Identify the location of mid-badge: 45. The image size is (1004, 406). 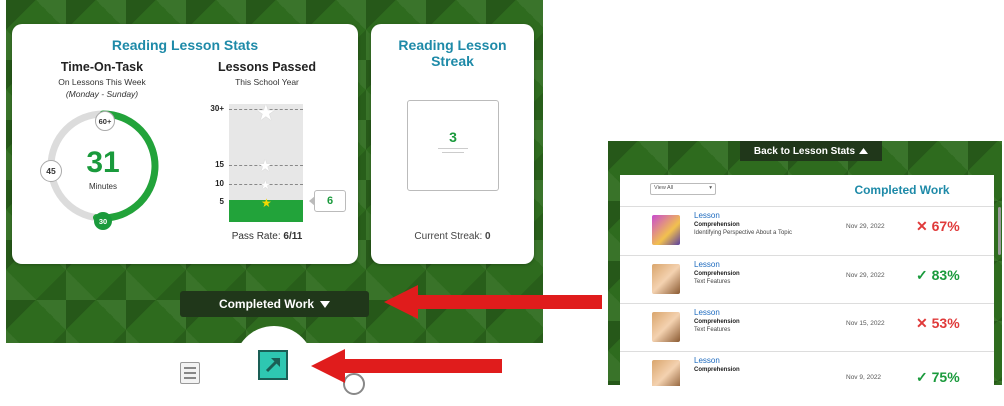
(51, 171).